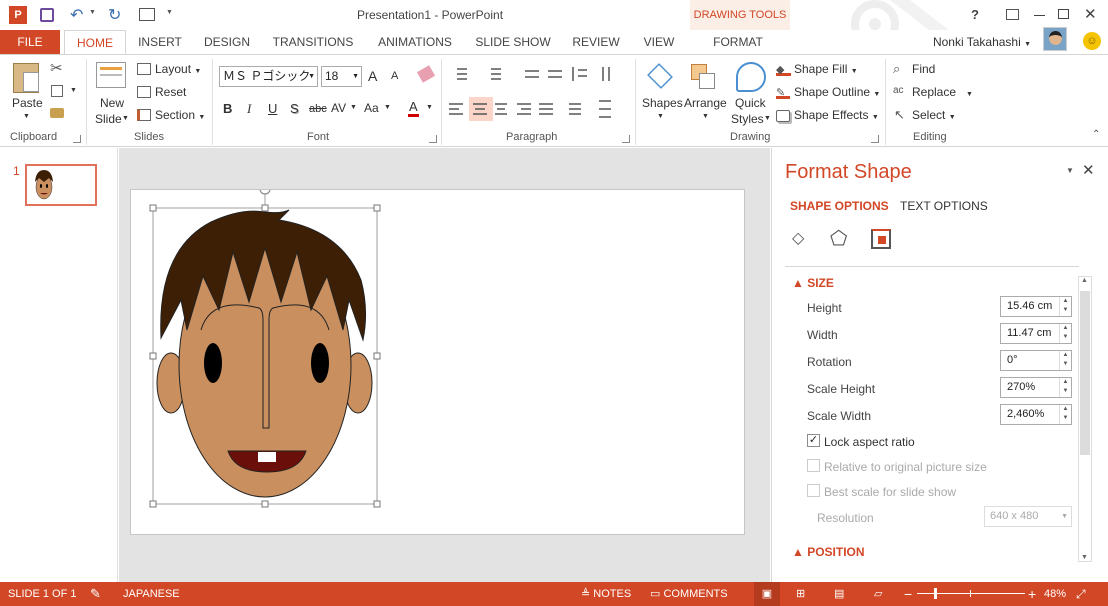 The height and width of the screenshot is (606, 1108). I want to click on scale-width-spinner: ▲ ▼, so click(1065, 414).